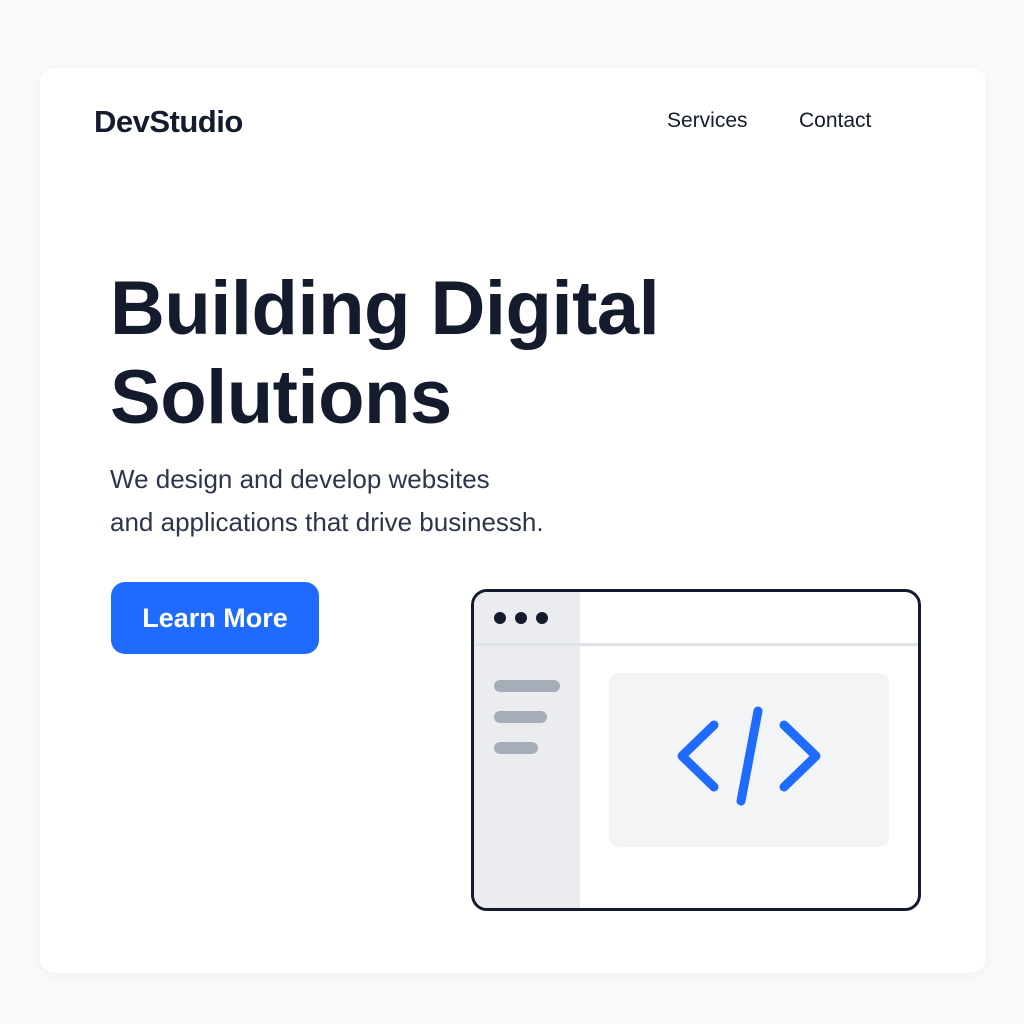  What do you see at coordinates (696, 644) in the screenshot?
I see `illustration-divider` at bounding box center [696, 644].